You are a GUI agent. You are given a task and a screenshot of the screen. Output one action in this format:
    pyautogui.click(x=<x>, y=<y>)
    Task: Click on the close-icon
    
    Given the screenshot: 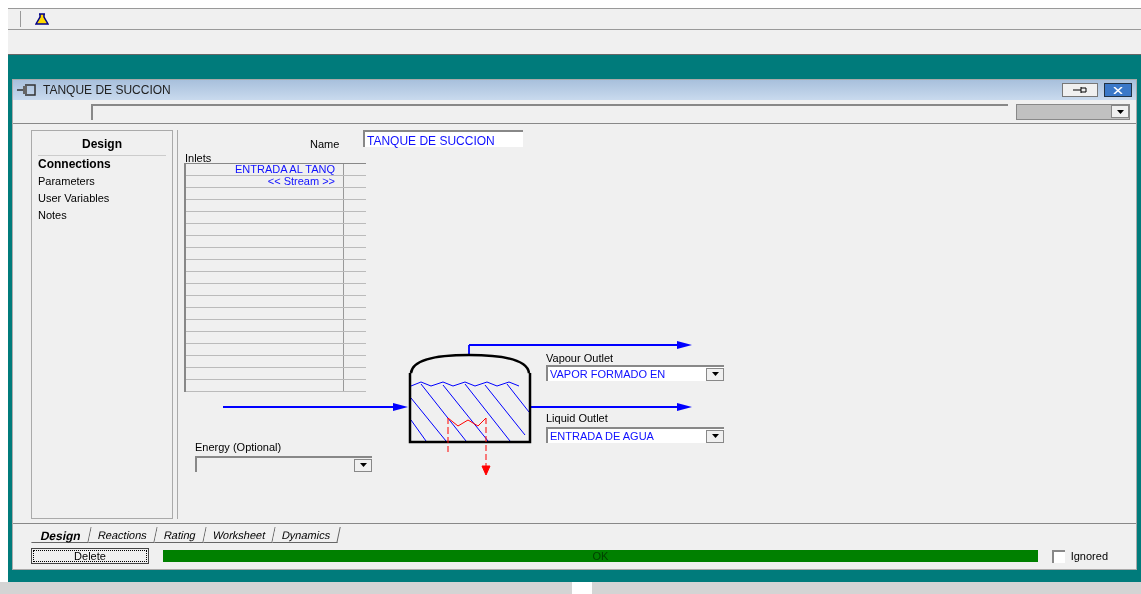 What is the action you would take?
    pyautogui.click(x=1118, y=90)
    